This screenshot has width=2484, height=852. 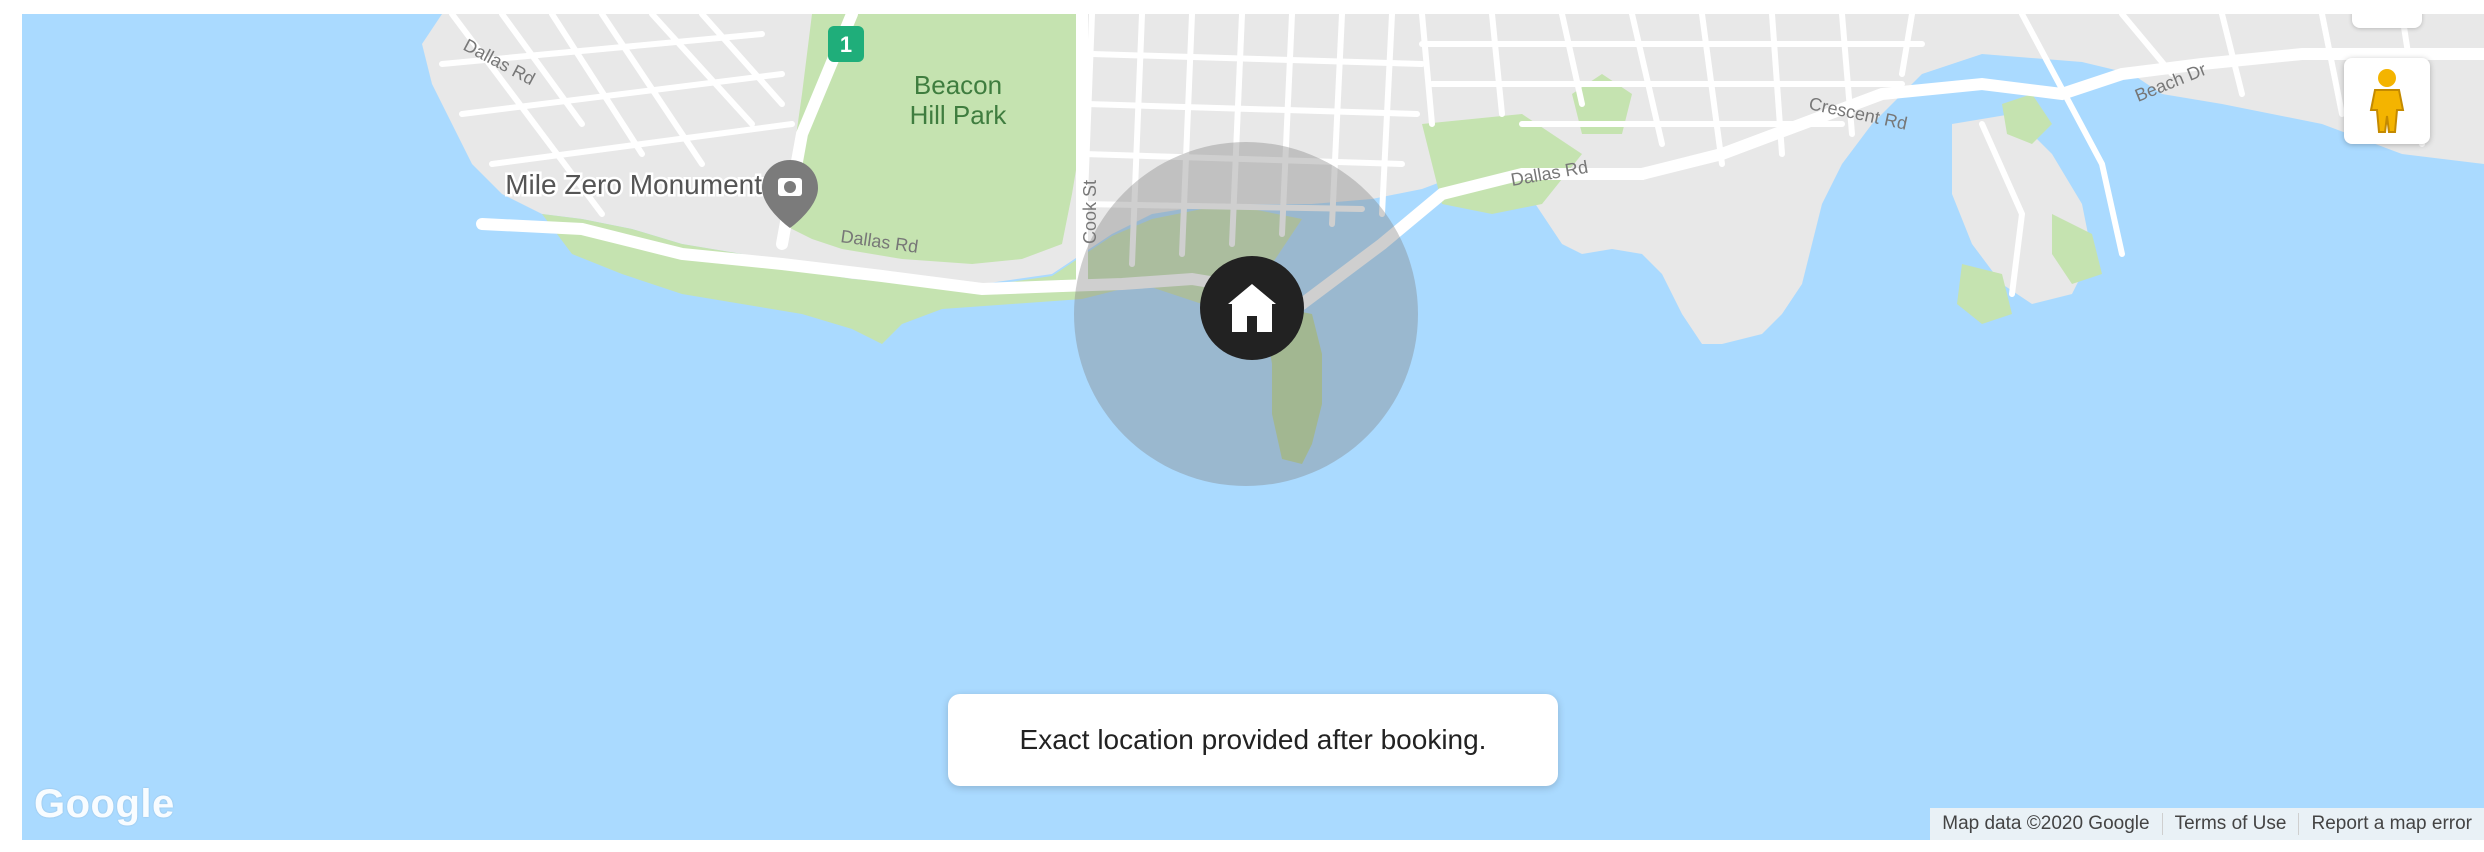 I want to click on highway-shield-icon: 1, so click(x=846, y=44).